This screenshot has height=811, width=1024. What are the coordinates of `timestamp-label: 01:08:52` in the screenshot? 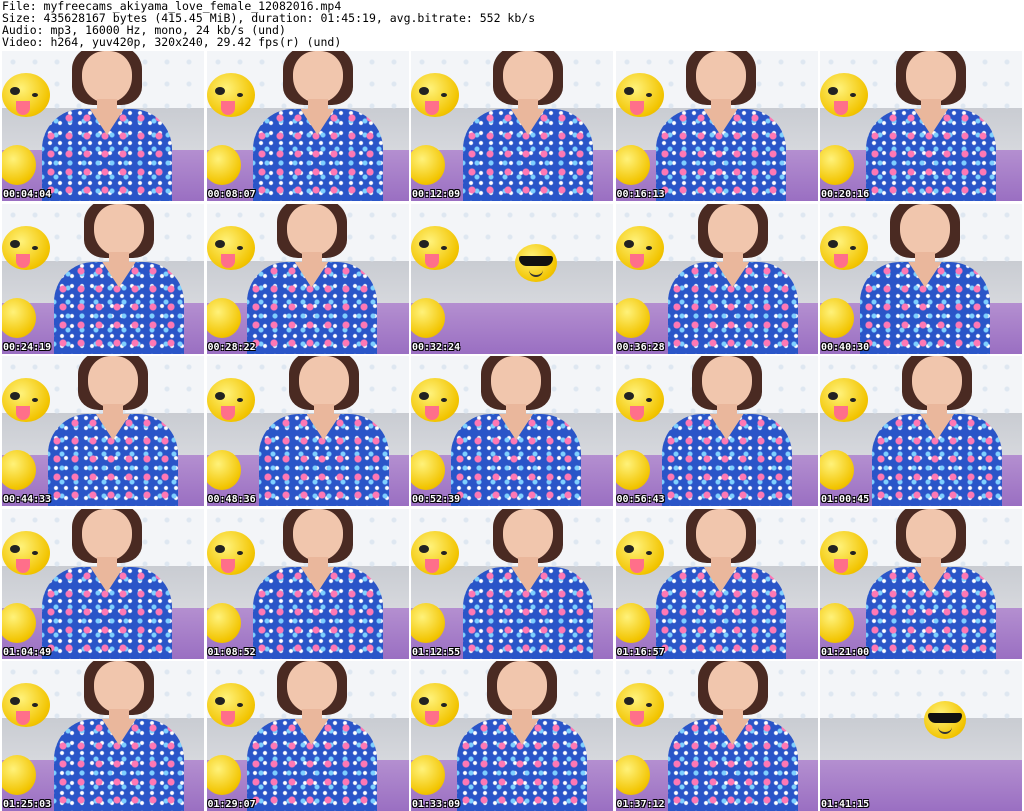 It's located at (231, 652).